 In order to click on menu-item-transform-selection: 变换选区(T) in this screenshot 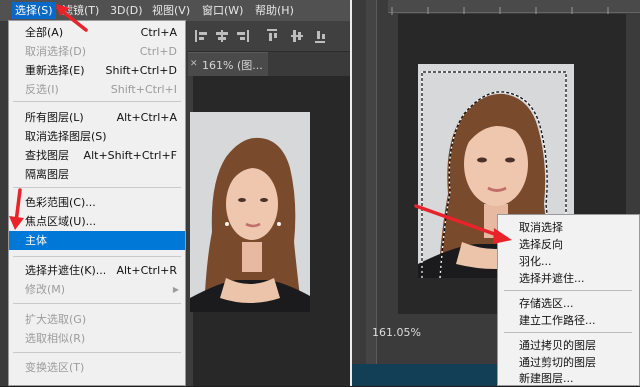, I will do `click(97, 367)`.